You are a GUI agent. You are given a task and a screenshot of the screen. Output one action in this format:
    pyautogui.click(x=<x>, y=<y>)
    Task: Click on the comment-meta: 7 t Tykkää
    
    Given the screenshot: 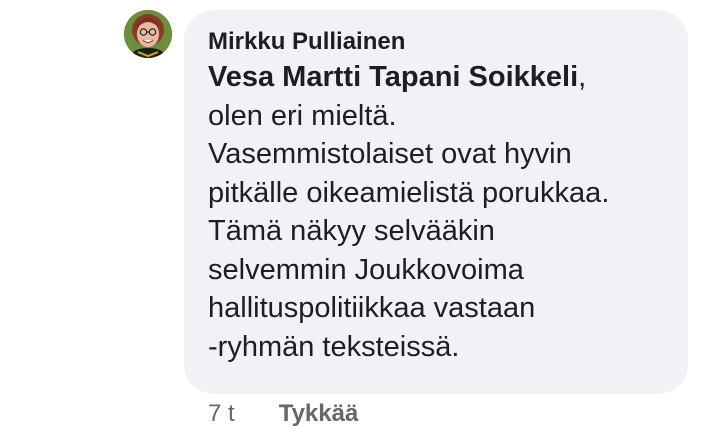 What is the action you would take?
    pyautogui.click(x=283, y=414)
    